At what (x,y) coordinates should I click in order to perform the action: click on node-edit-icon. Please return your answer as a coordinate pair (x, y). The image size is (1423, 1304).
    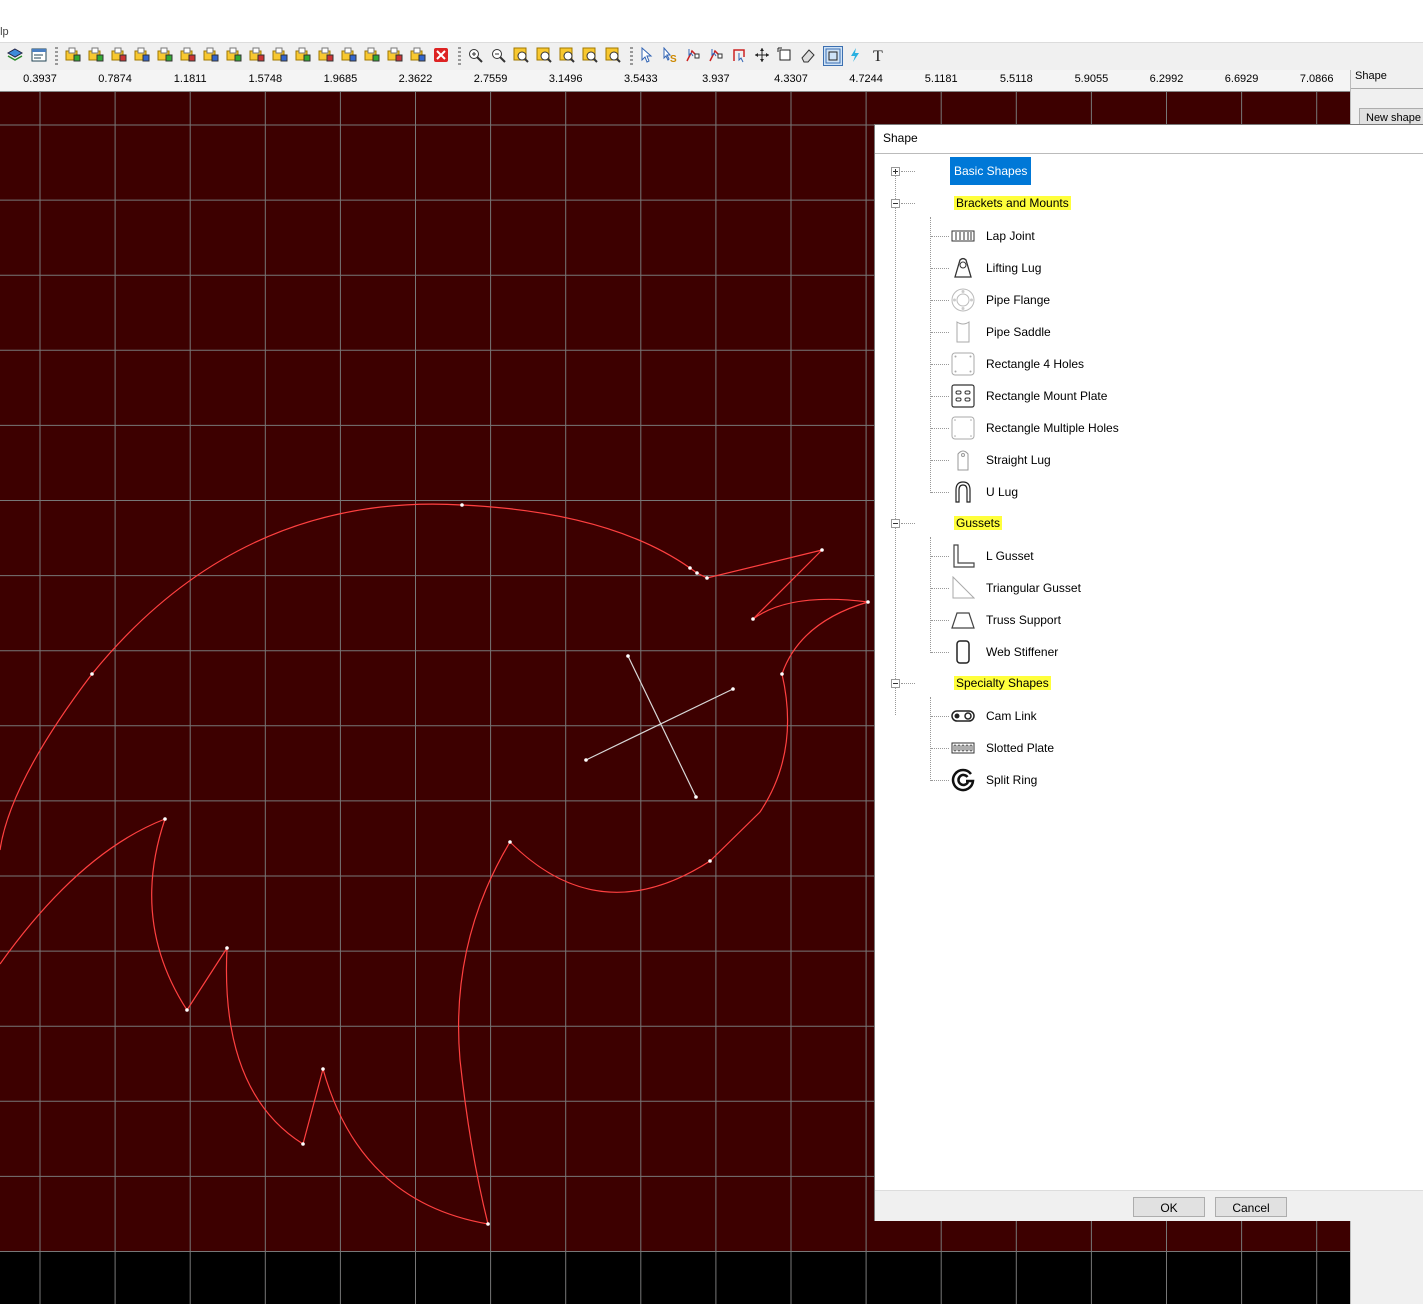
    Looking at the image, I should click on (693, 55).